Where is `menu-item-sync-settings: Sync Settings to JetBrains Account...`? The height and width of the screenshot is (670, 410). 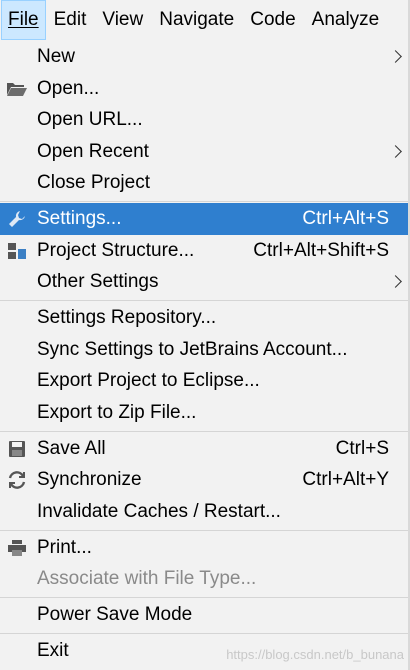
menu-item-sync-settings: Sync Settings to JetBrains Account... is located at coordinates (204, 350).